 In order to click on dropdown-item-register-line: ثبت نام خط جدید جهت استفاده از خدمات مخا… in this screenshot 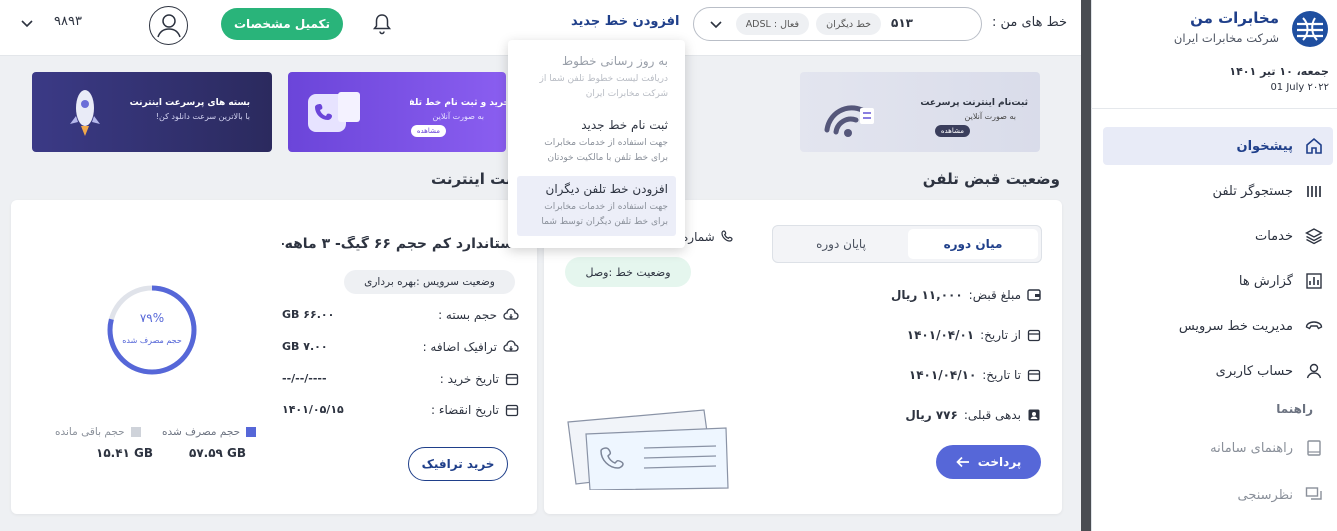, I will do `click(596, 142)`.